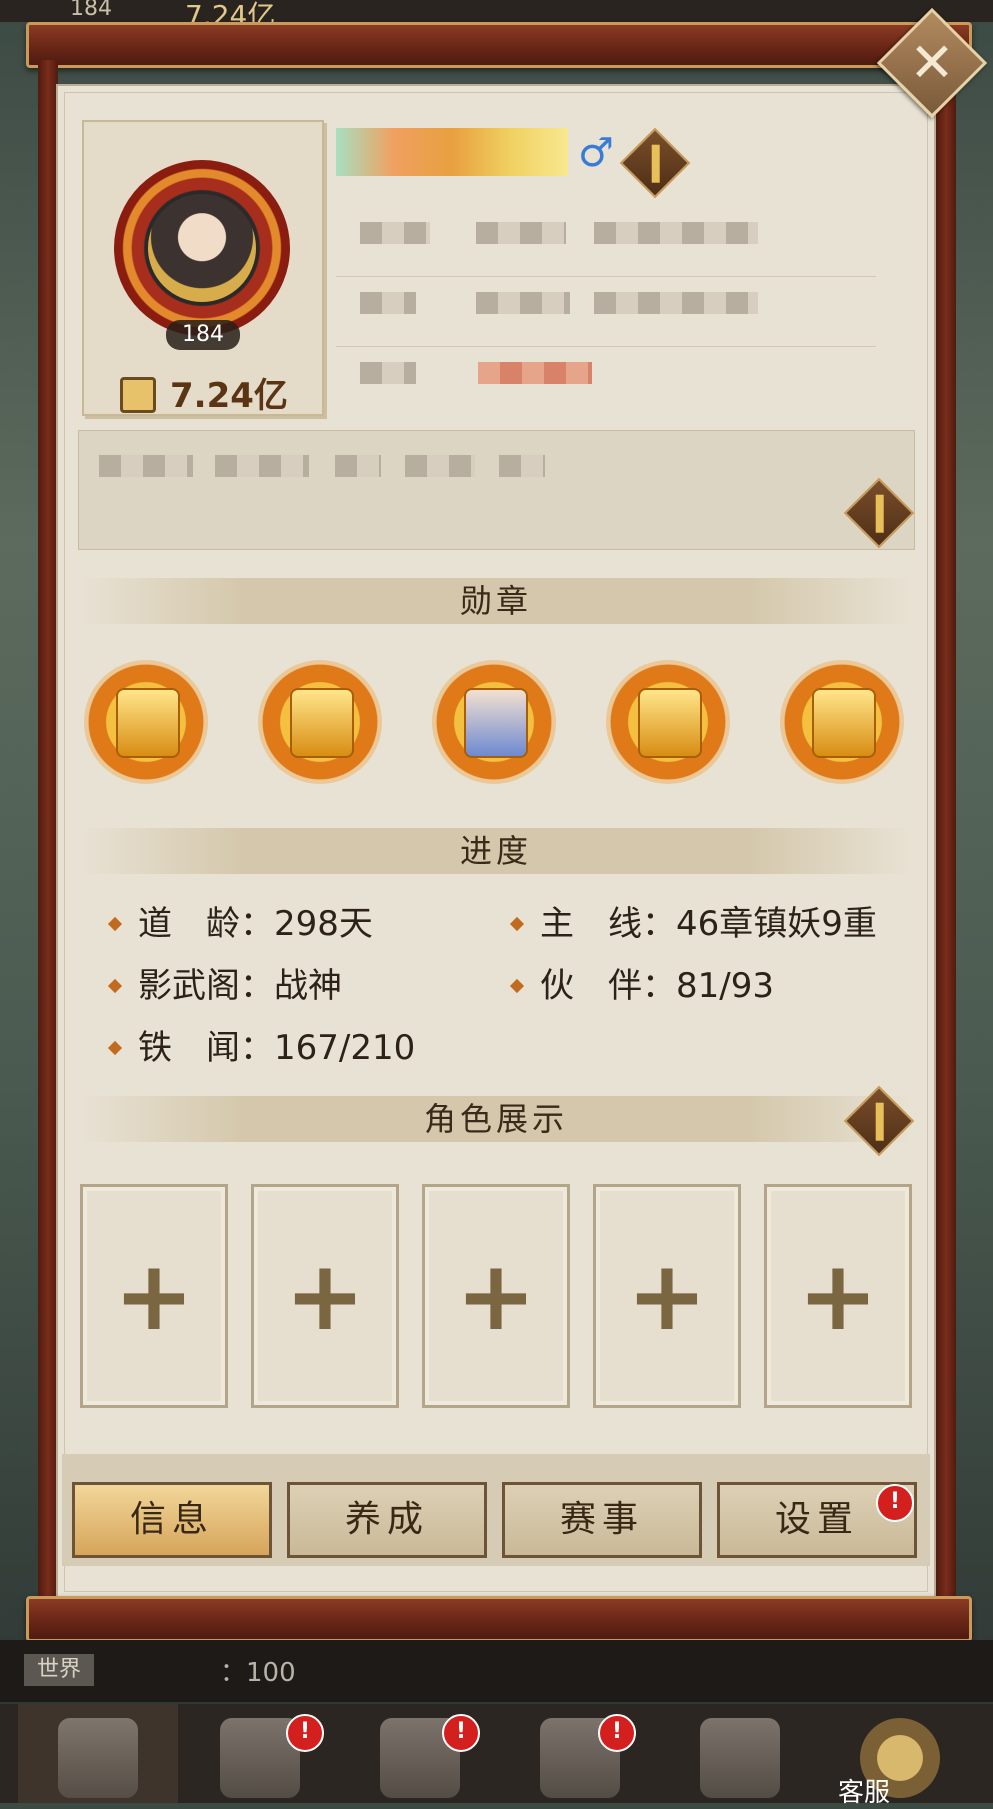  I want to click on avatar-card: 184 7.24亿, so click(203, 268).